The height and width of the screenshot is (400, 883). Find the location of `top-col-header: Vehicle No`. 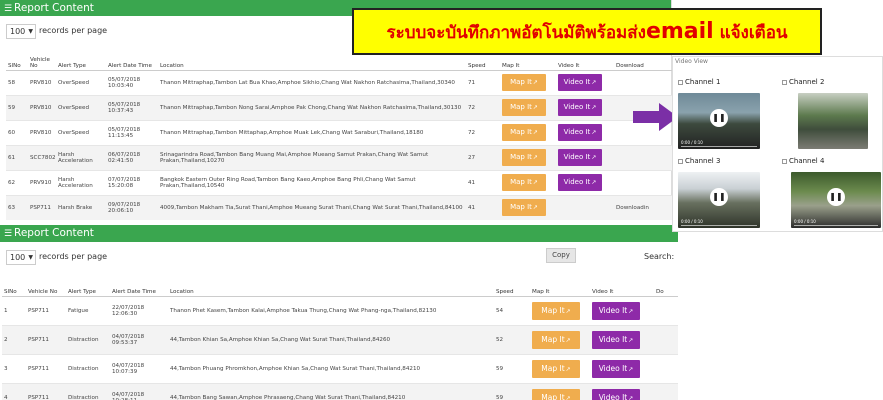

top-col-header: Vehicle No is located at coordinates (42, 60).